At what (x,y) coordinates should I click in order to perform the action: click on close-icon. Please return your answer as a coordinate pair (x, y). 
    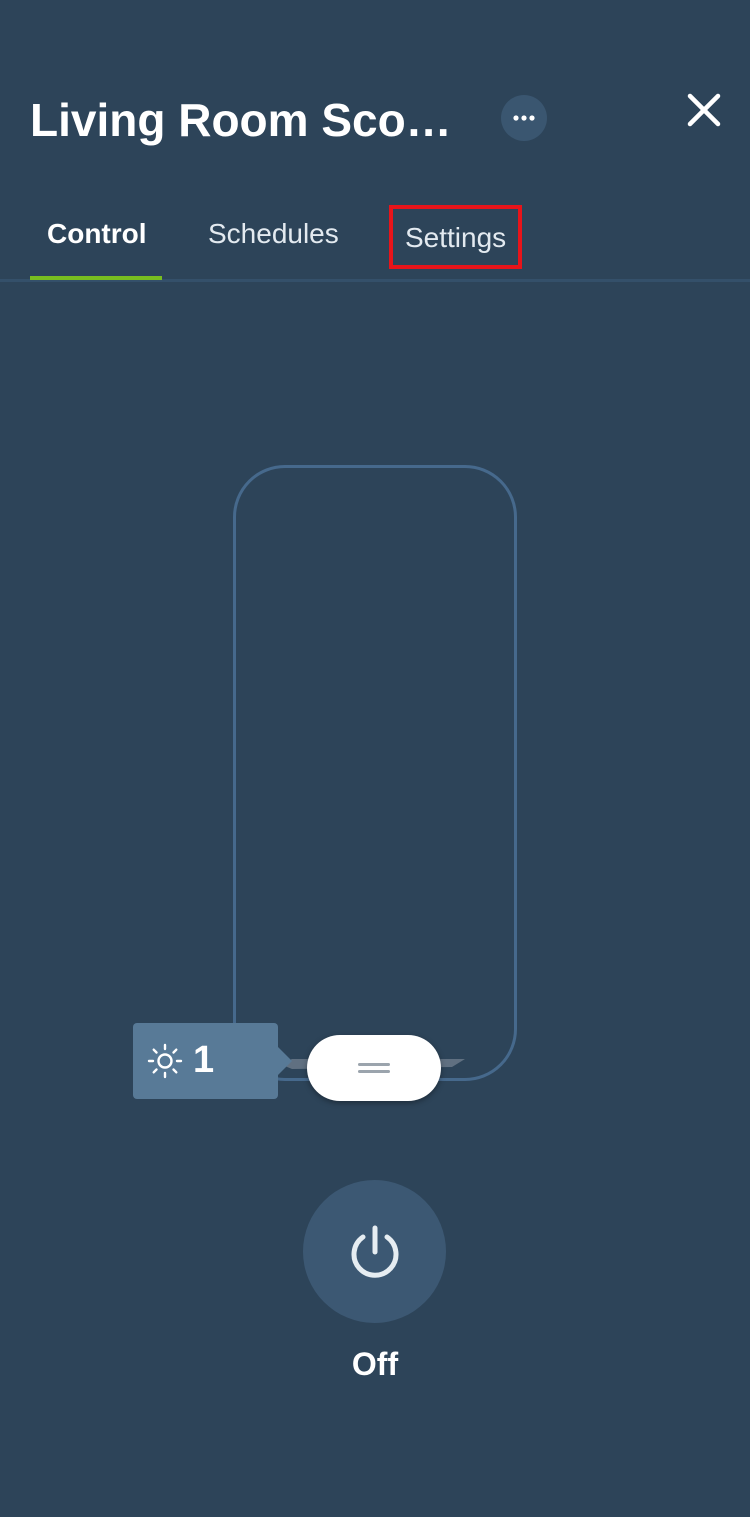
    Looking at the image, I should click on (704, 110).